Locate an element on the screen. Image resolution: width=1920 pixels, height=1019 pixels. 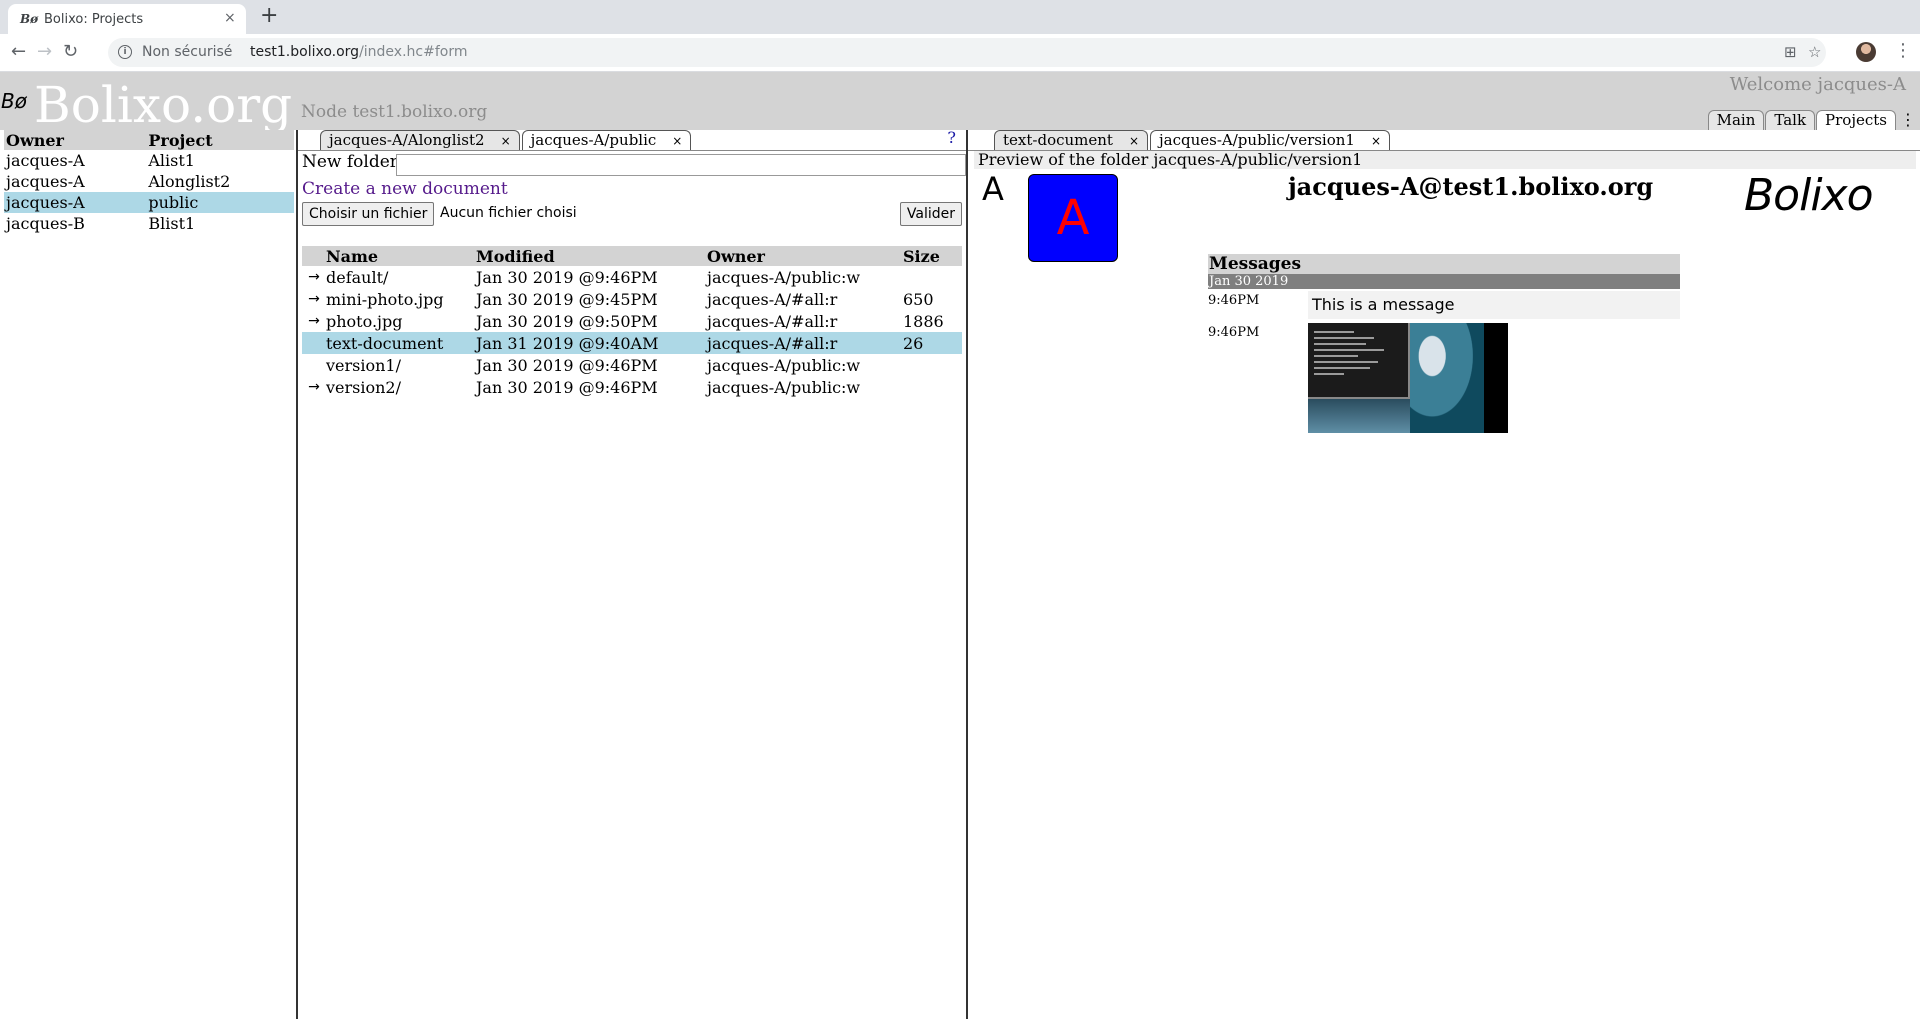
file-name: version2/ is located at coordinates (401, 387).